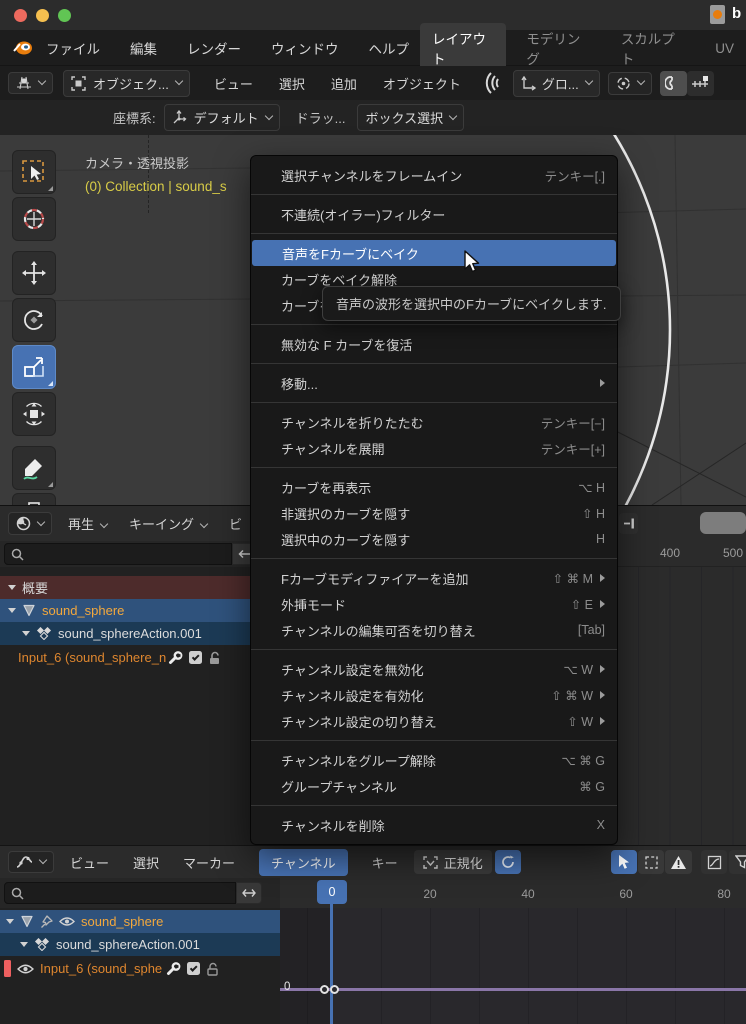 Image resolution: width=746 pixels, height=1024 pixels. Describe the element at coordinates (64, 15) in the screenshot. I see `zoom-window-button` at that location.